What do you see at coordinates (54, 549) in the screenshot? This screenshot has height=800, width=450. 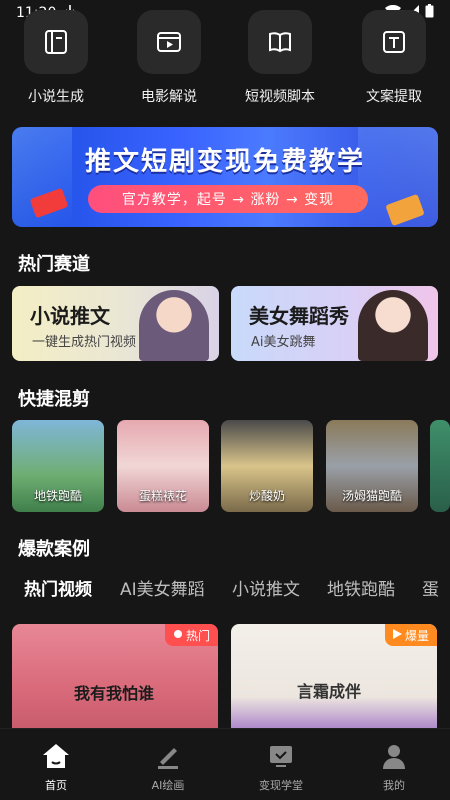 I see `section-title-cases: 爆款案例` at bounding box center [54, 549].